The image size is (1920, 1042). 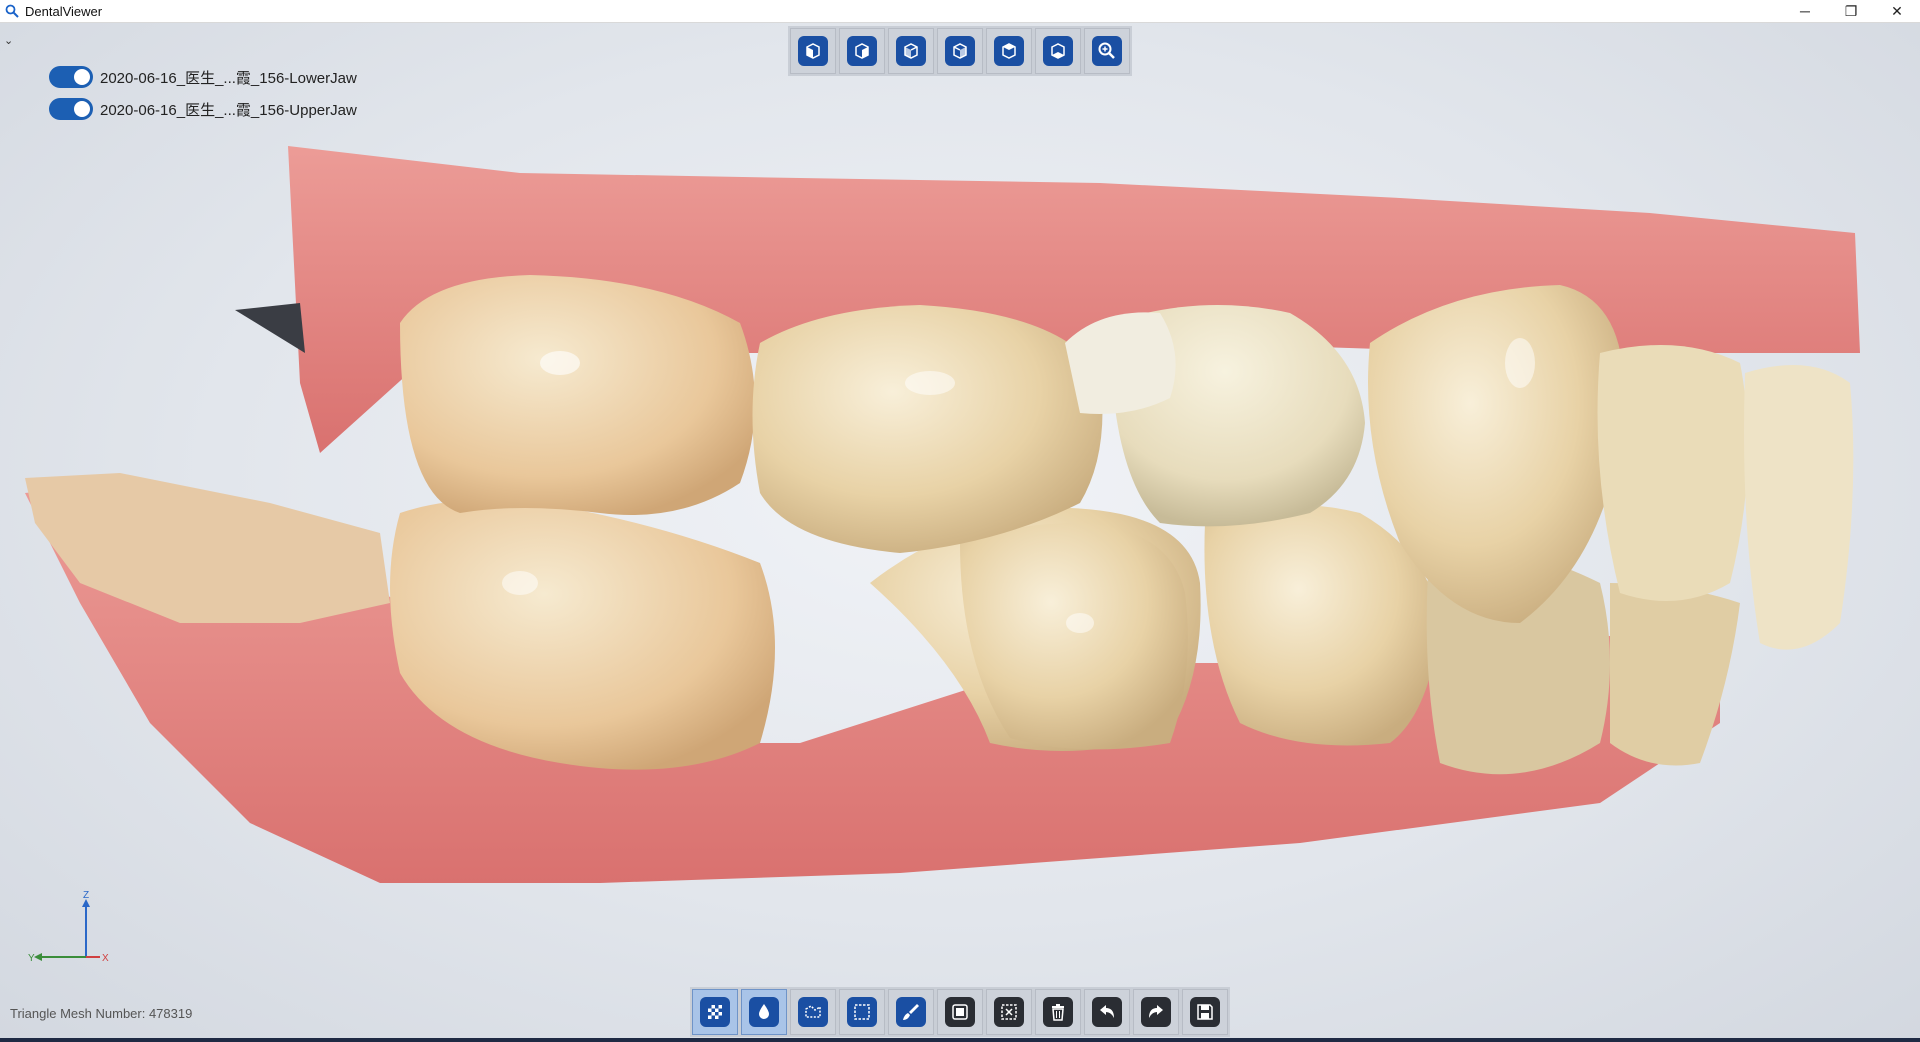 What do you see at coordinates (101, 1013) in the screenshot?
I see `triangle-mesh-count: Triangle Mesh Number: 478319` at bounding box center [101, 1013].